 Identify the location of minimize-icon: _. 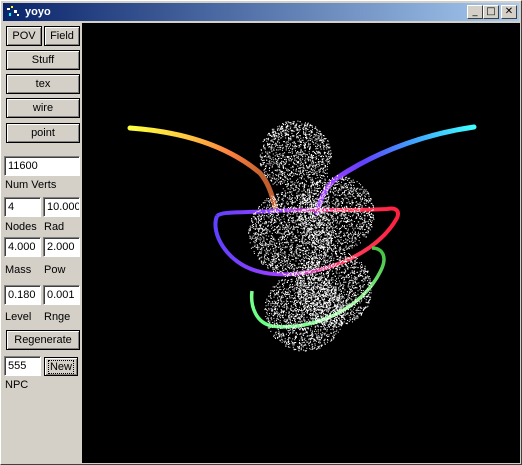
(475, 11).